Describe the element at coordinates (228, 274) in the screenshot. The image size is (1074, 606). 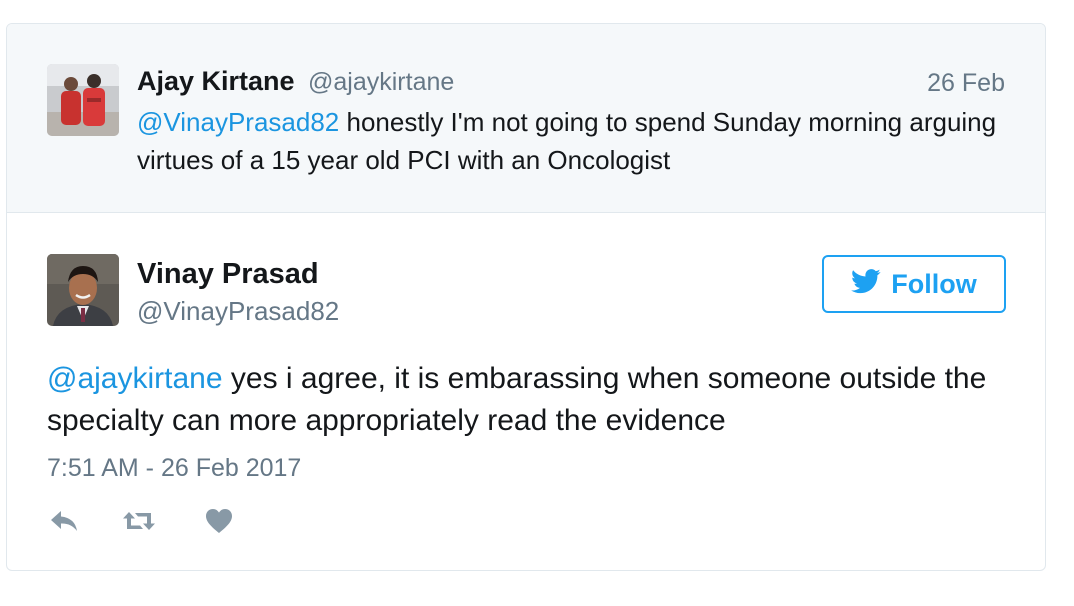
I see `main-author-name: Vinay Prasad` at that location.